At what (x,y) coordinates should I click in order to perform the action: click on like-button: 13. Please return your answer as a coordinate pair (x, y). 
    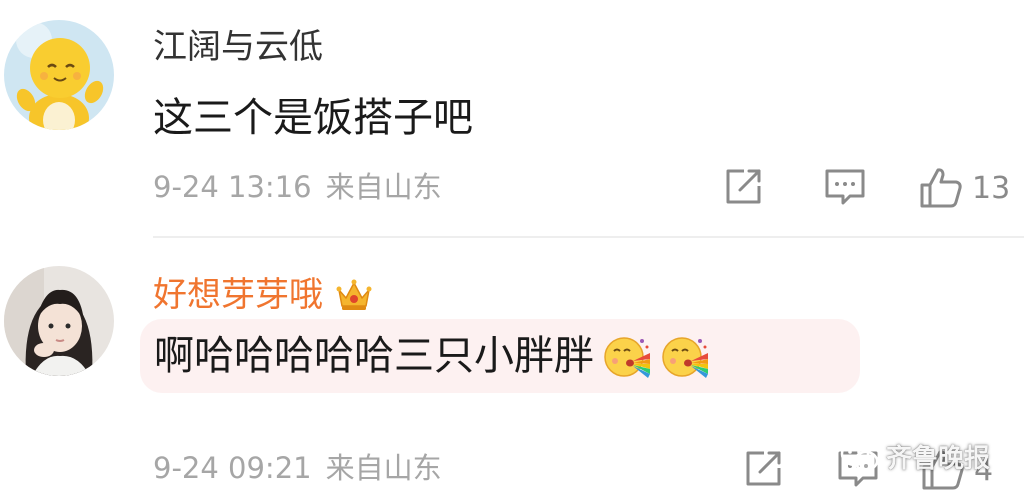
    Looking at the image, I should click on (964, 188).